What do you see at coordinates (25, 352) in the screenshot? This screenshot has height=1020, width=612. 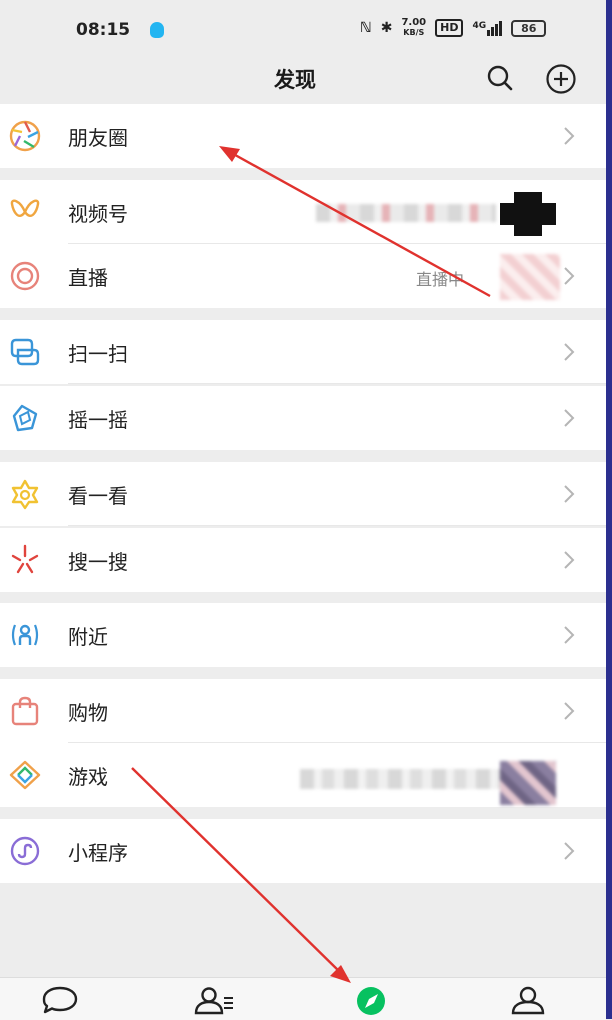 I see `scan-icon` at bounding box center [25, 352].